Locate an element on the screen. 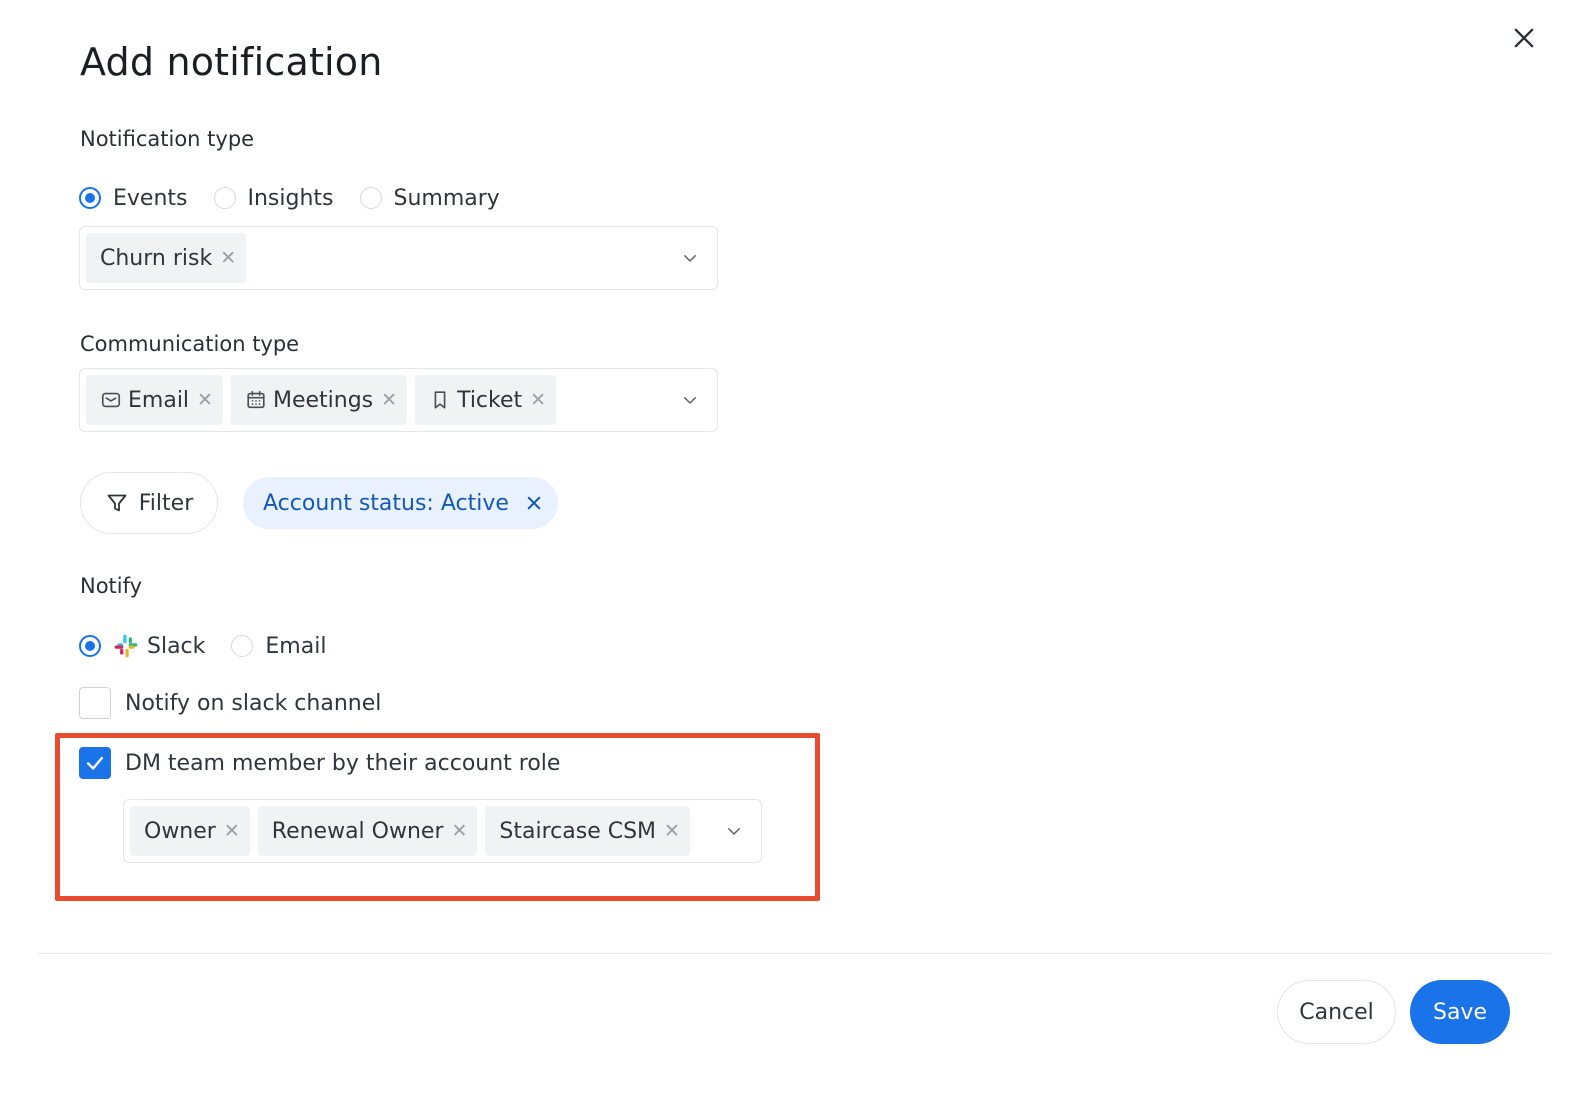 The width and height of the screenshot is (1577, 1095). communication-type-select: Email ✕ Meetings ✕ Ticket ✕ is located at coordinates (398, 400).